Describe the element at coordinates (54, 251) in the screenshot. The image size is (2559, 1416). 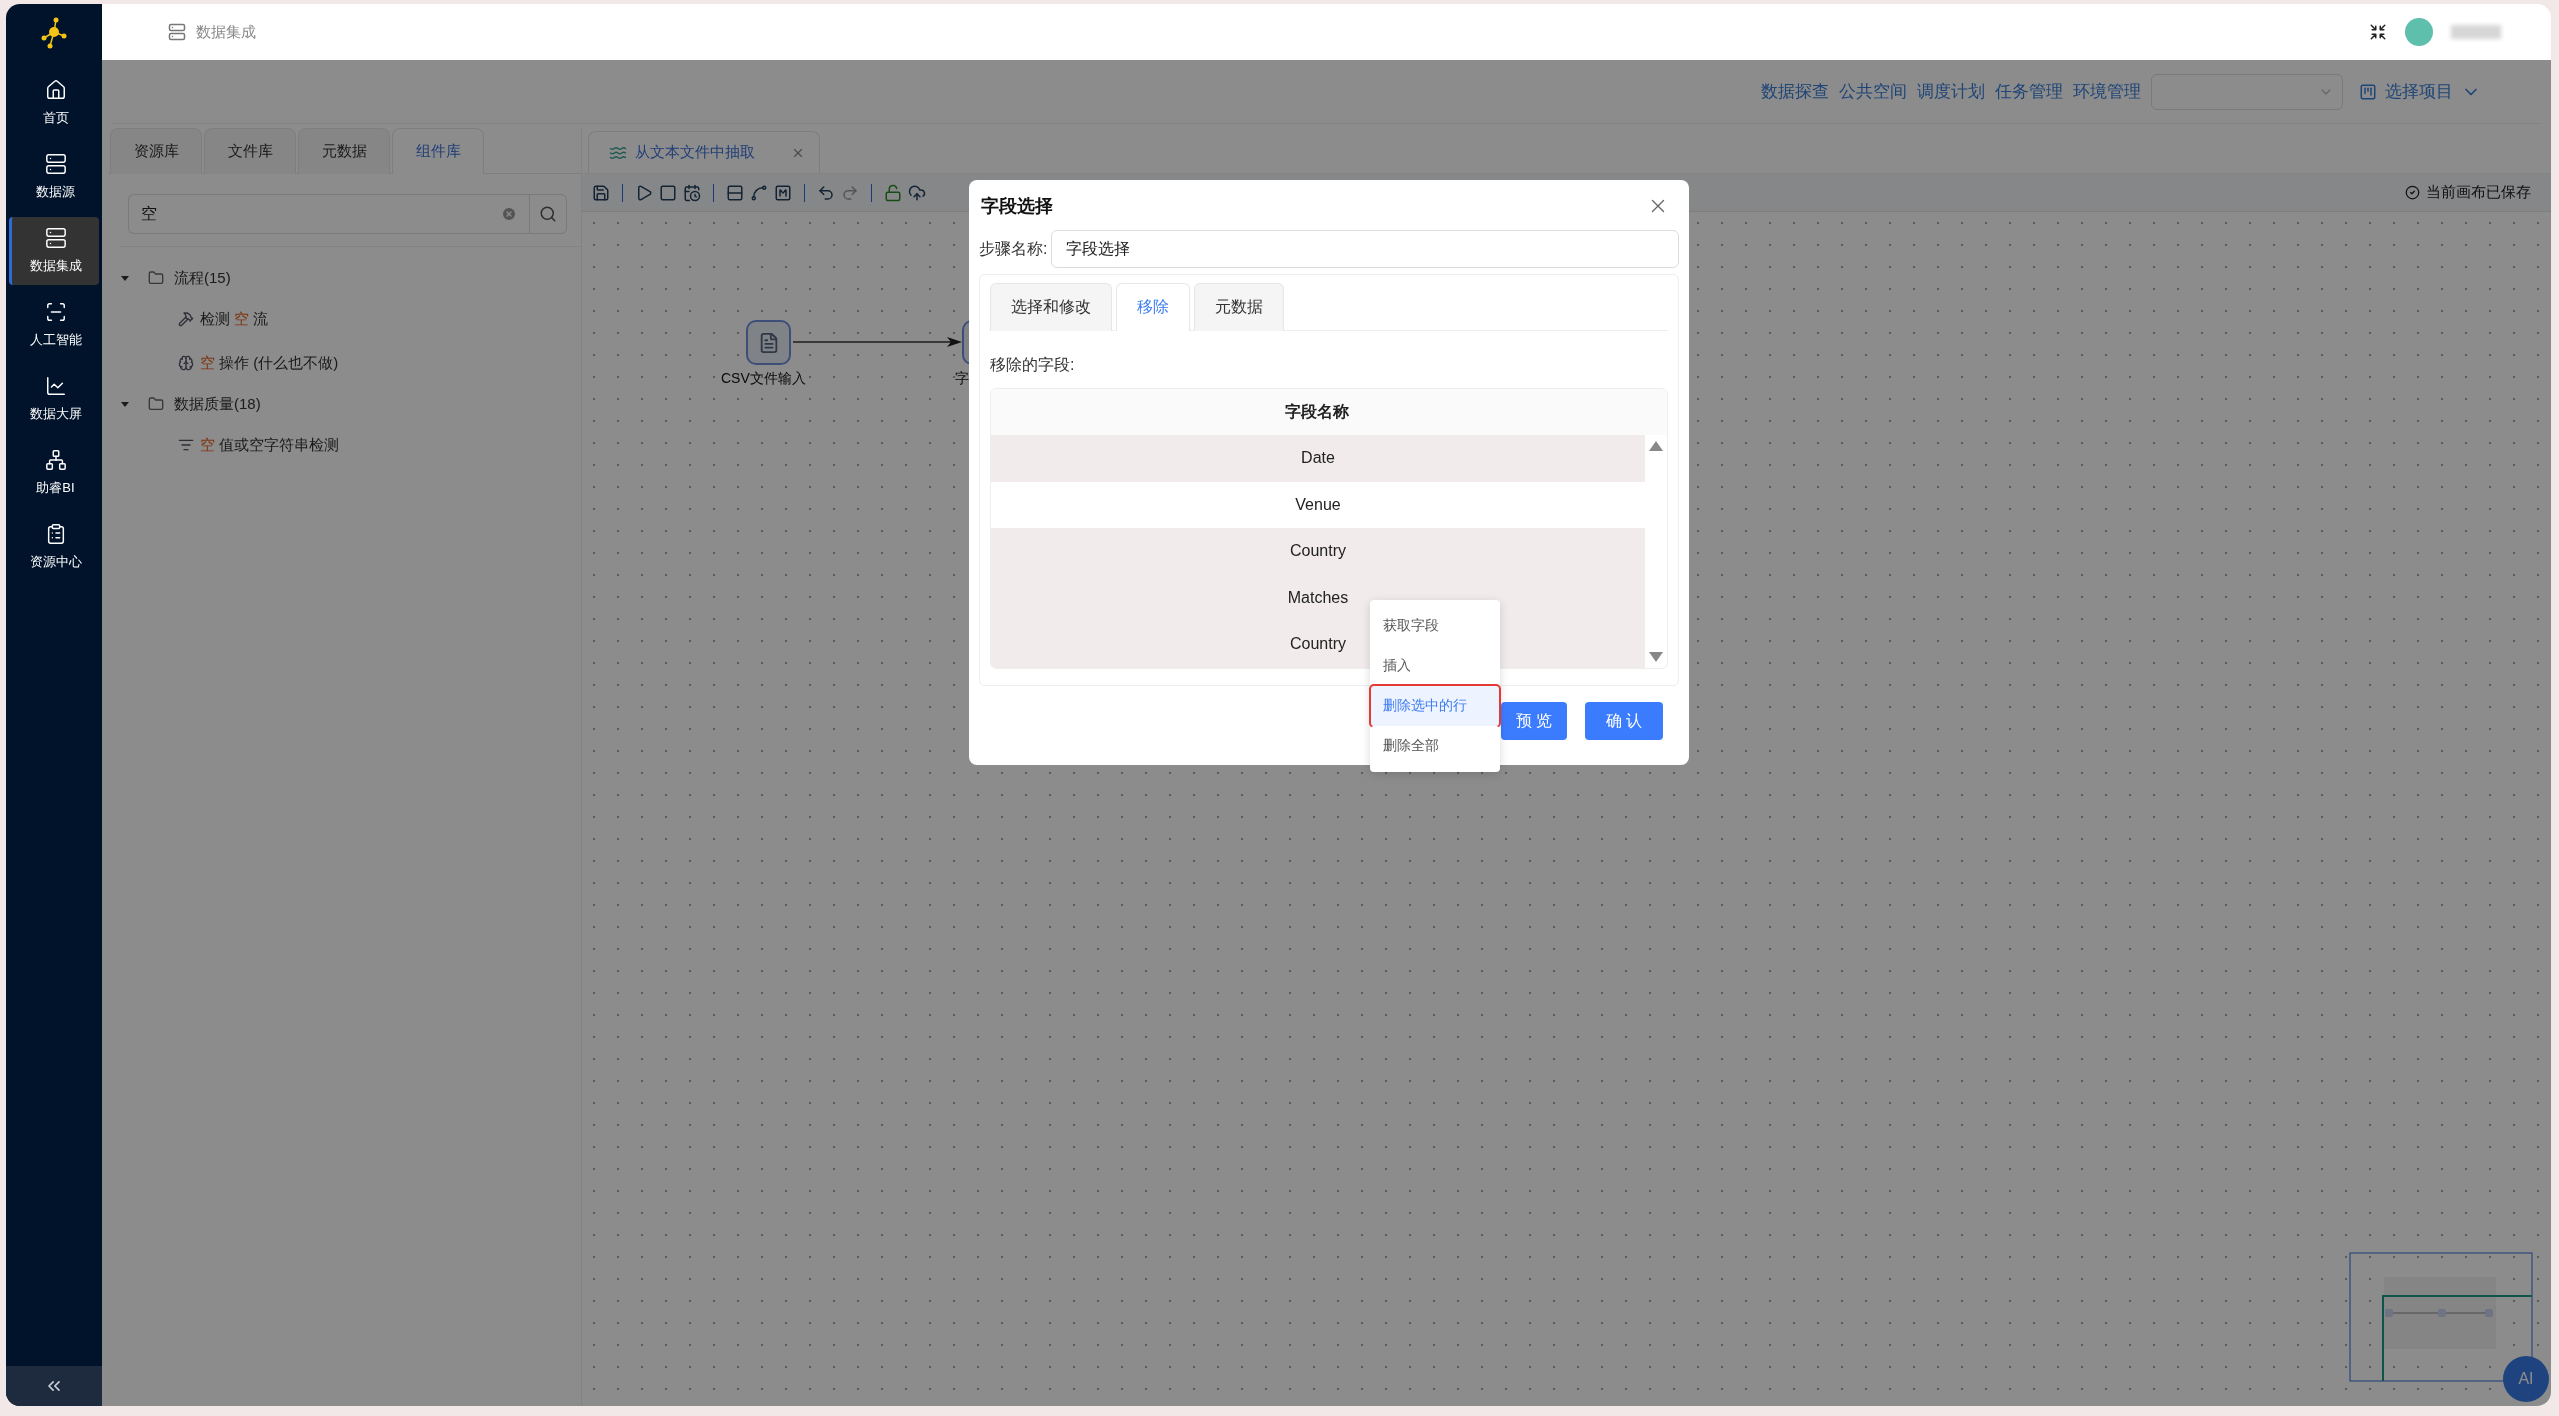
I see `sidebar-item: 数据集成` at that location.